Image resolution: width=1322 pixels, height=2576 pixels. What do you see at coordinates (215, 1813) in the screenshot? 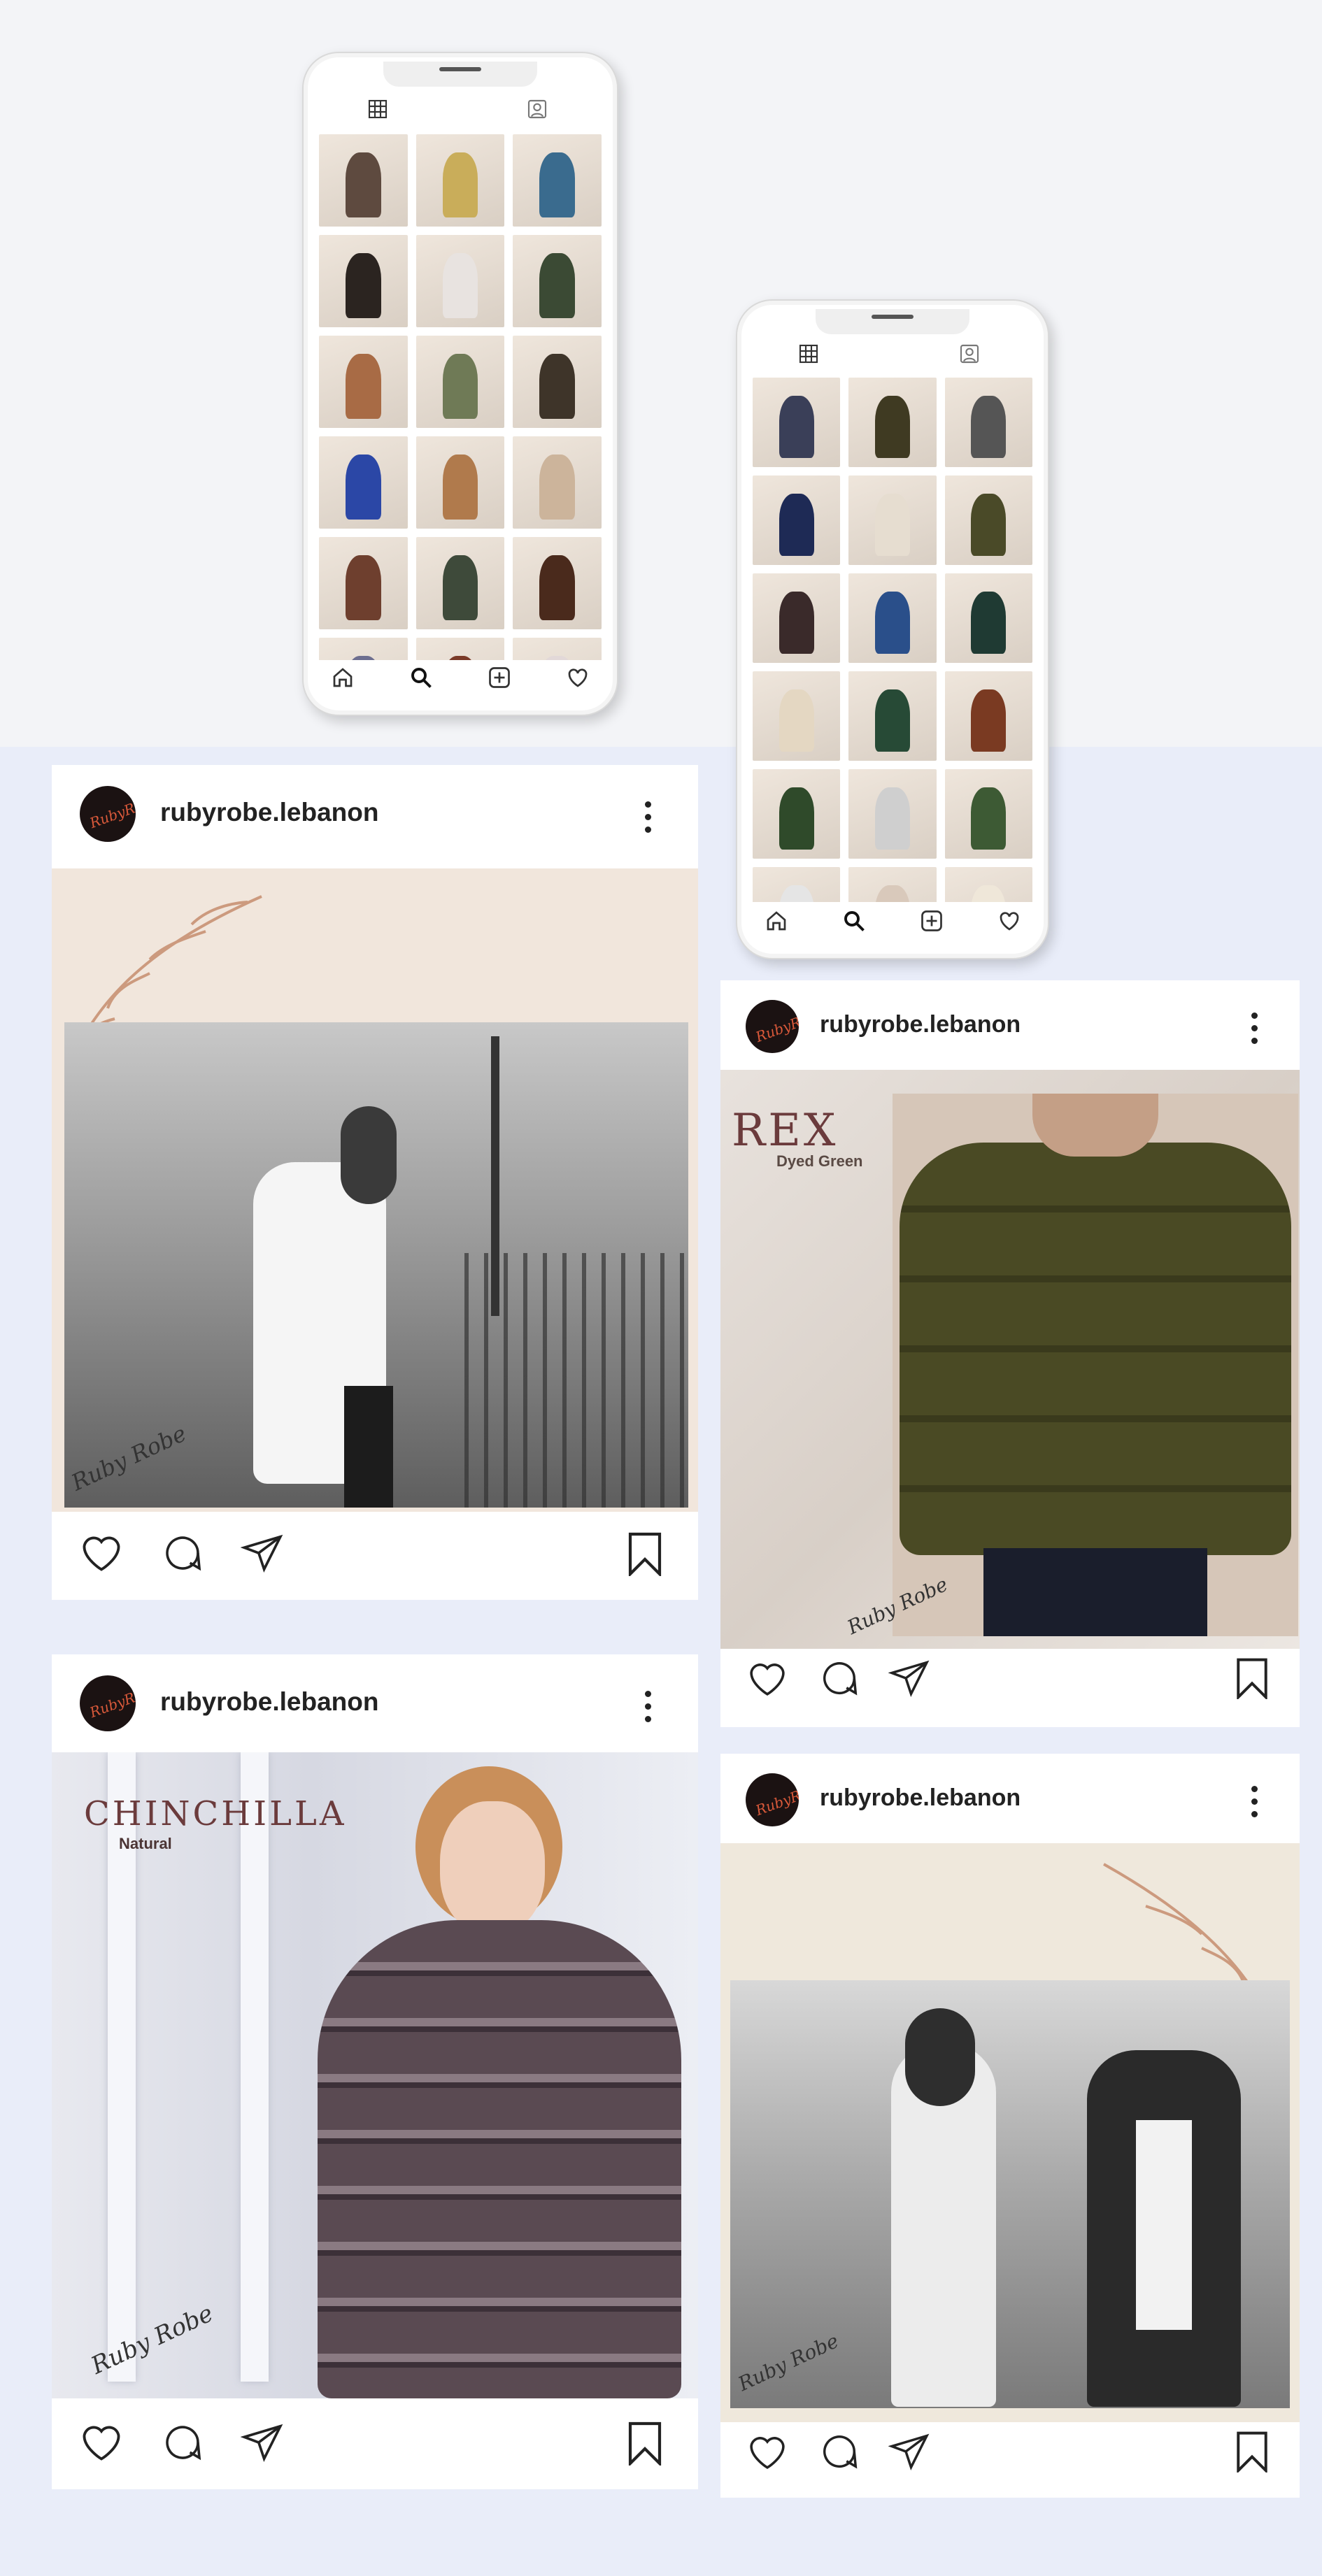
I see `brand-title: CHINCHILLA` at bounding box center [215, 1813].